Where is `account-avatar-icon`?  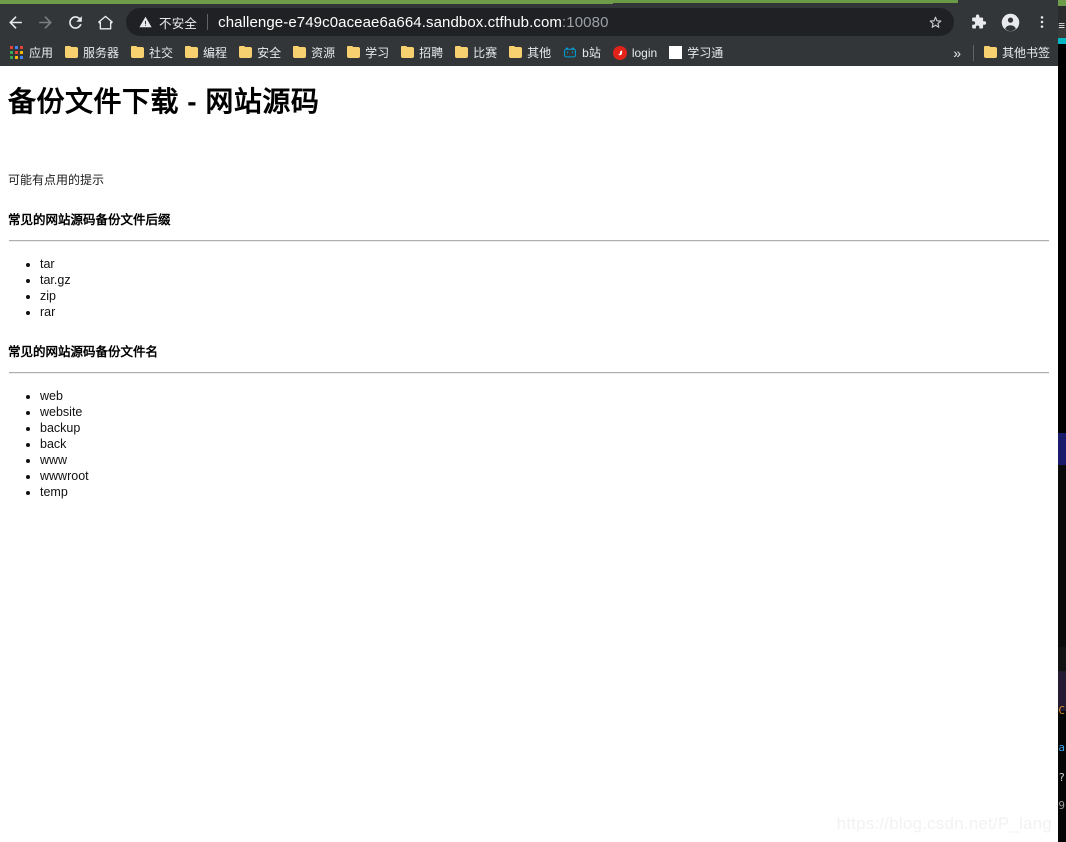 account-avatar-icon is located at coordinates (1010, 22).